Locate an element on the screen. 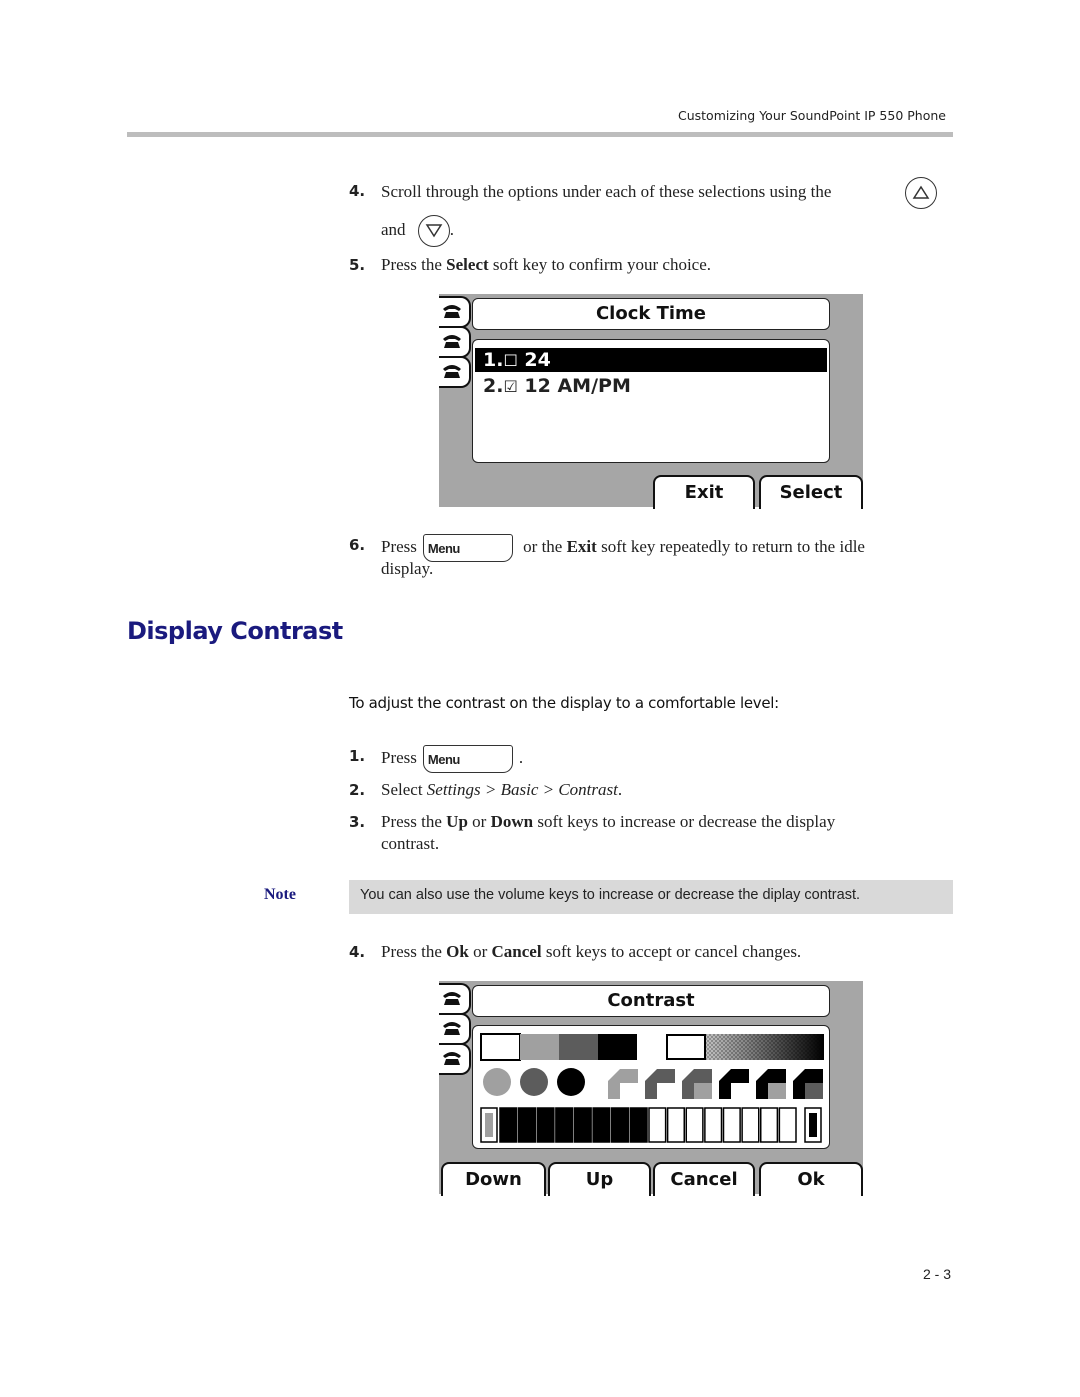  exit-softkey: Exit is located at coordinates (704, 492).